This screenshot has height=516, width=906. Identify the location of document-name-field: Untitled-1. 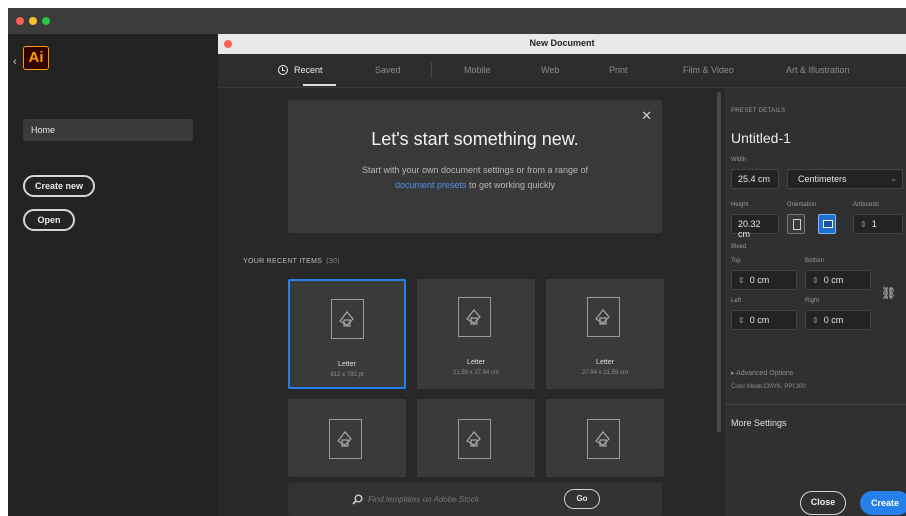
(761, 138).